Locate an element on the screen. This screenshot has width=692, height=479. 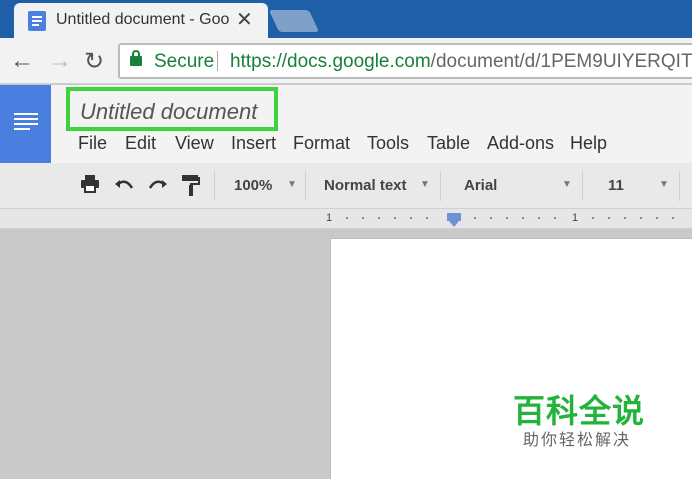
watermark-logo: 百科全说 助你轻松解决 is located at coordinates (580, 412).